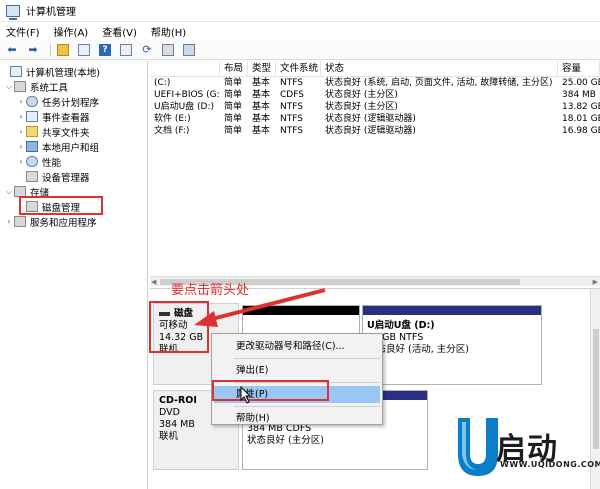  What do you see at coordinates (105, 50) in the screenshot?
I see `help-icon: ?` at bounding box center [105, 50].